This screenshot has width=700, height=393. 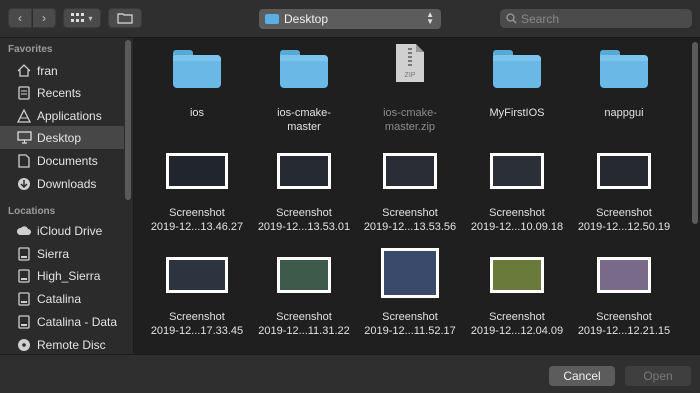 What do you see at coordinates (410, 127) in the screenshot?
I see `file-name-line2: master.zip` at bounding box center [410, 127].